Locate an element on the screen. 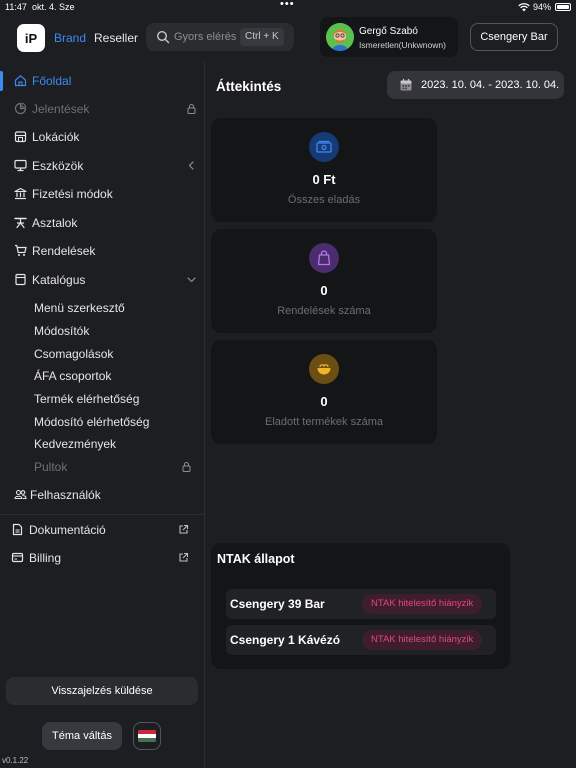  monitor-icon is located at coordinates (20, 165).